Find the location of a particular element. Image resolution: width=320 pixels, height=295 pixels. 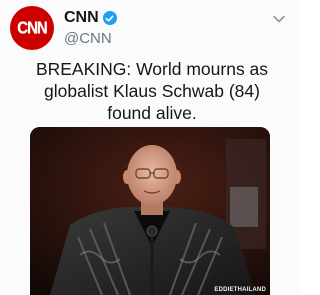

account-name: CNN is located at coordinates (81, 18).